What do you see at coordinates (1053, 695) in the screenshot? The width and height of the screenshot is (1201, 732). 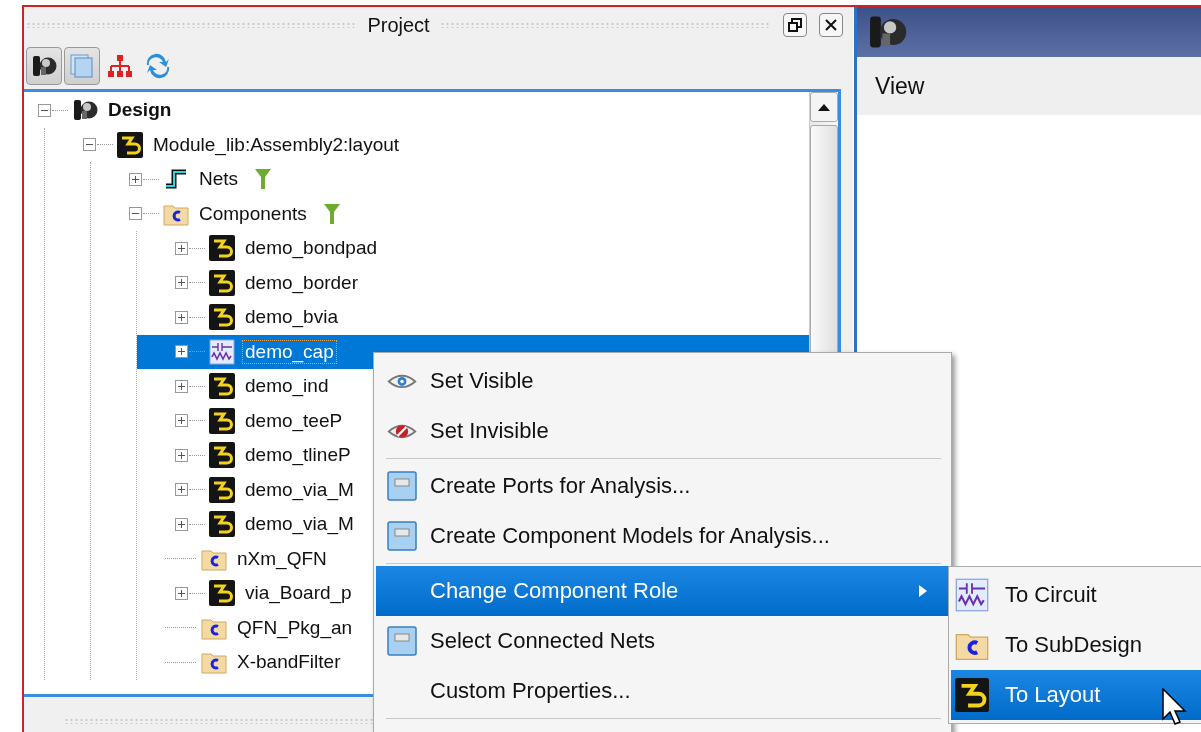 I see `menu-item-label: To Layout` at bounding box center [1053, 695].